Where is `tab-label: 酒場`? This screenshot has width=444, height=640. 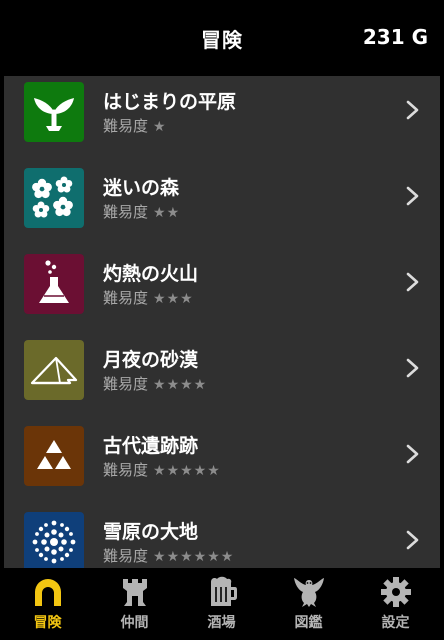
tab-label: 酒場 is located at coordinates (221, 623).